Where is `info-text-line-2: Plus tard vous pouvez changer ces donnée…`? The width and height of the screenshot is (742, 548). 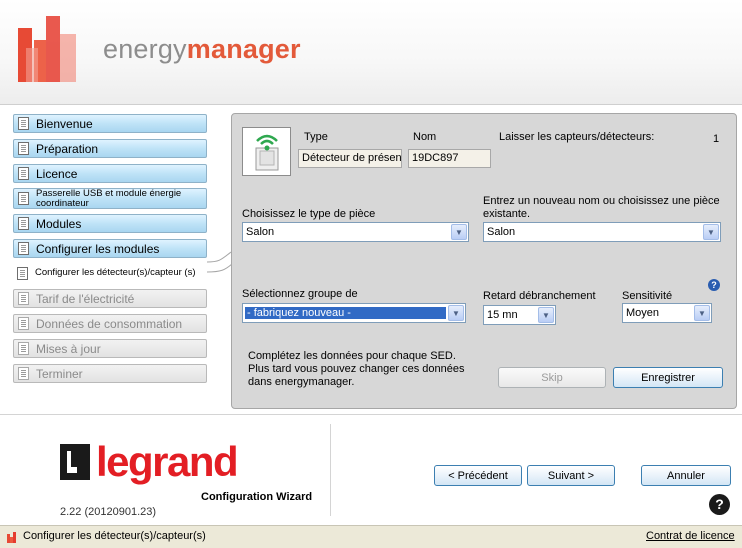 info-text-line-2: Plus tard vous pouvez changer ces donnée… is located at coordinates (356, 375).